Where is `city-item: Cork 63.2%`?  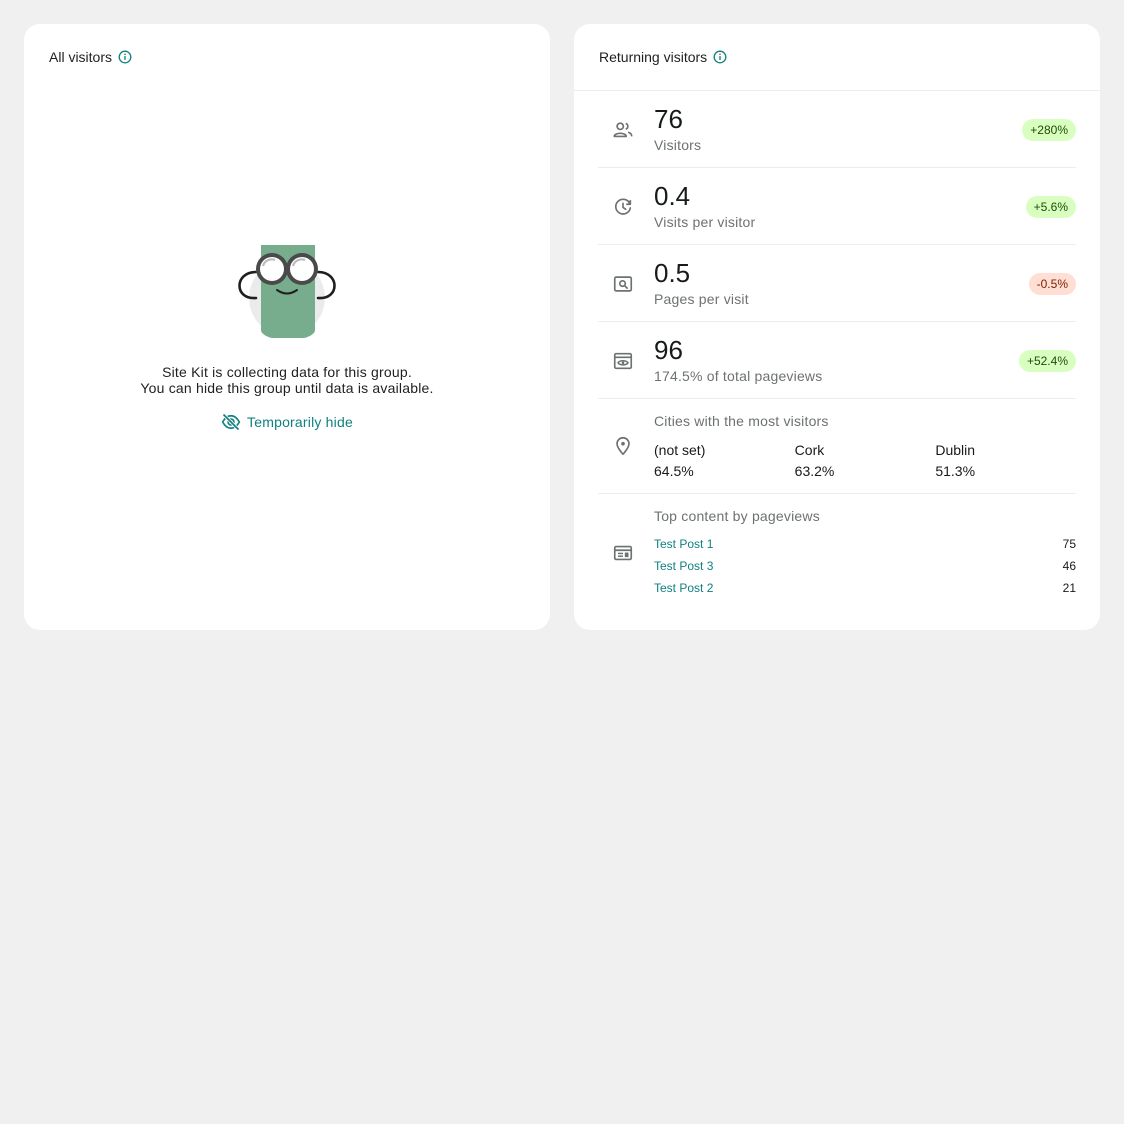
city-item: Cork 63.2% is located at coordinates (865, 460).